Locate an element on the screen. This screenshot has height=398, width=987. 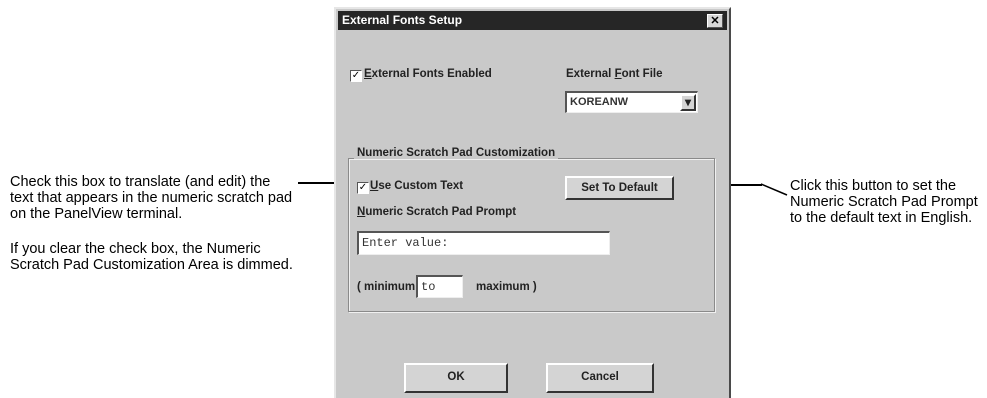
use-custom-text-label: Use Custom Text is located at coordinates (417, 186).